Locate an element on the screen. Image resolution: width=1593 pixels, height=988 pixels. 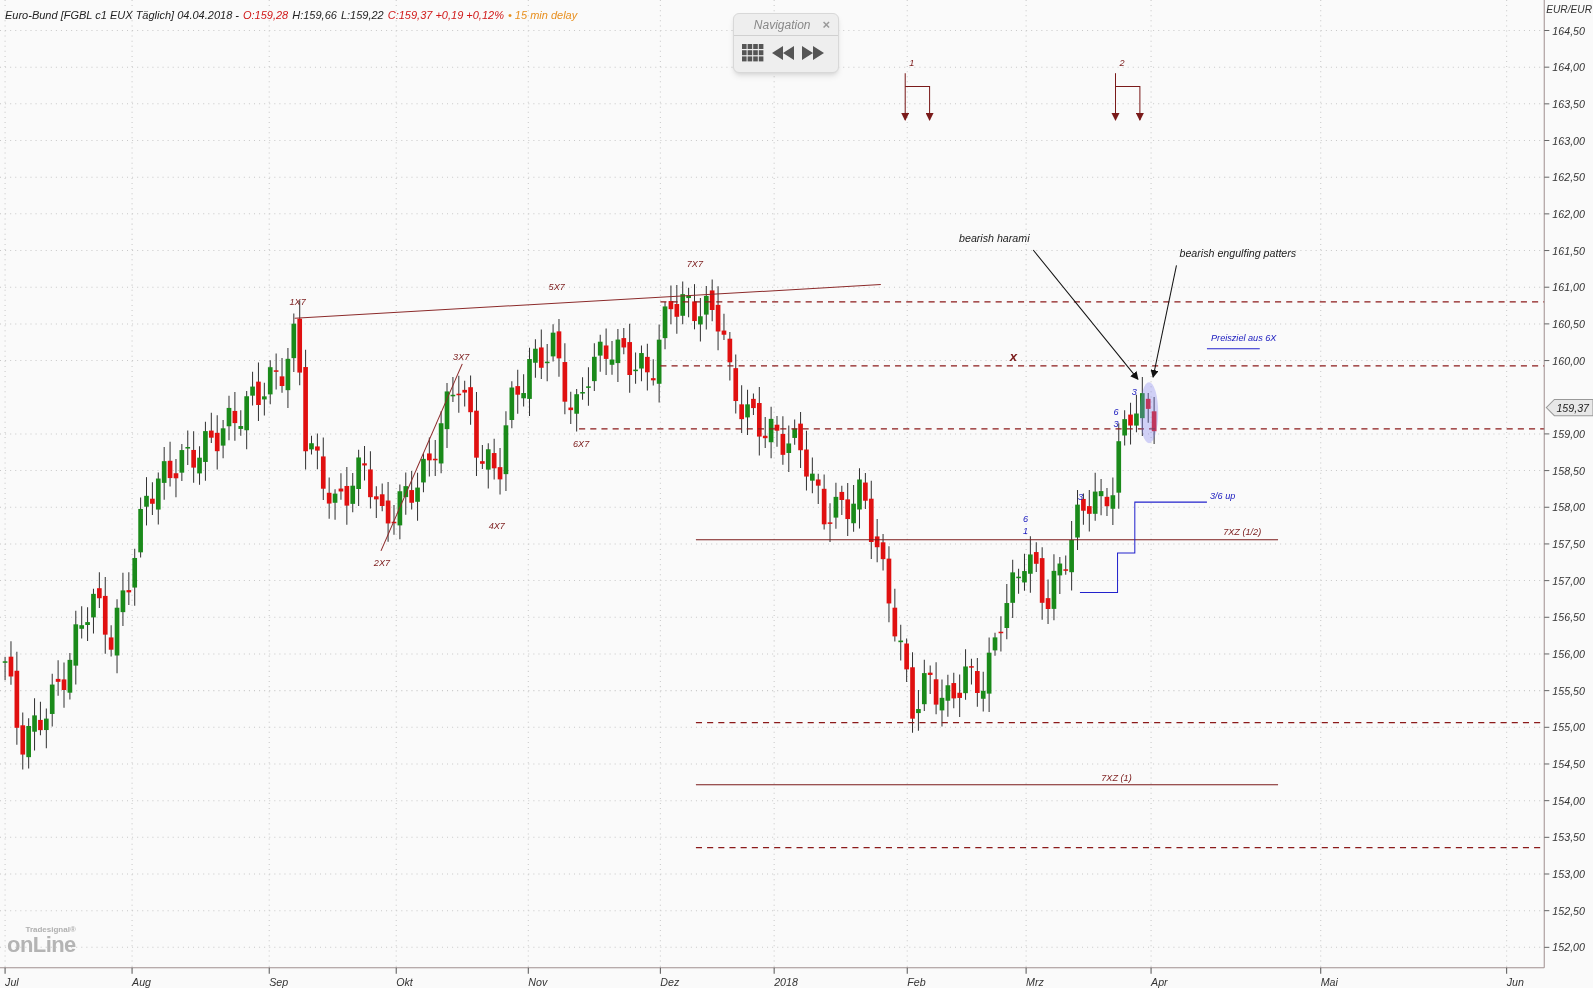
high-price: H:159,66 is located at coordinates (314, 15).